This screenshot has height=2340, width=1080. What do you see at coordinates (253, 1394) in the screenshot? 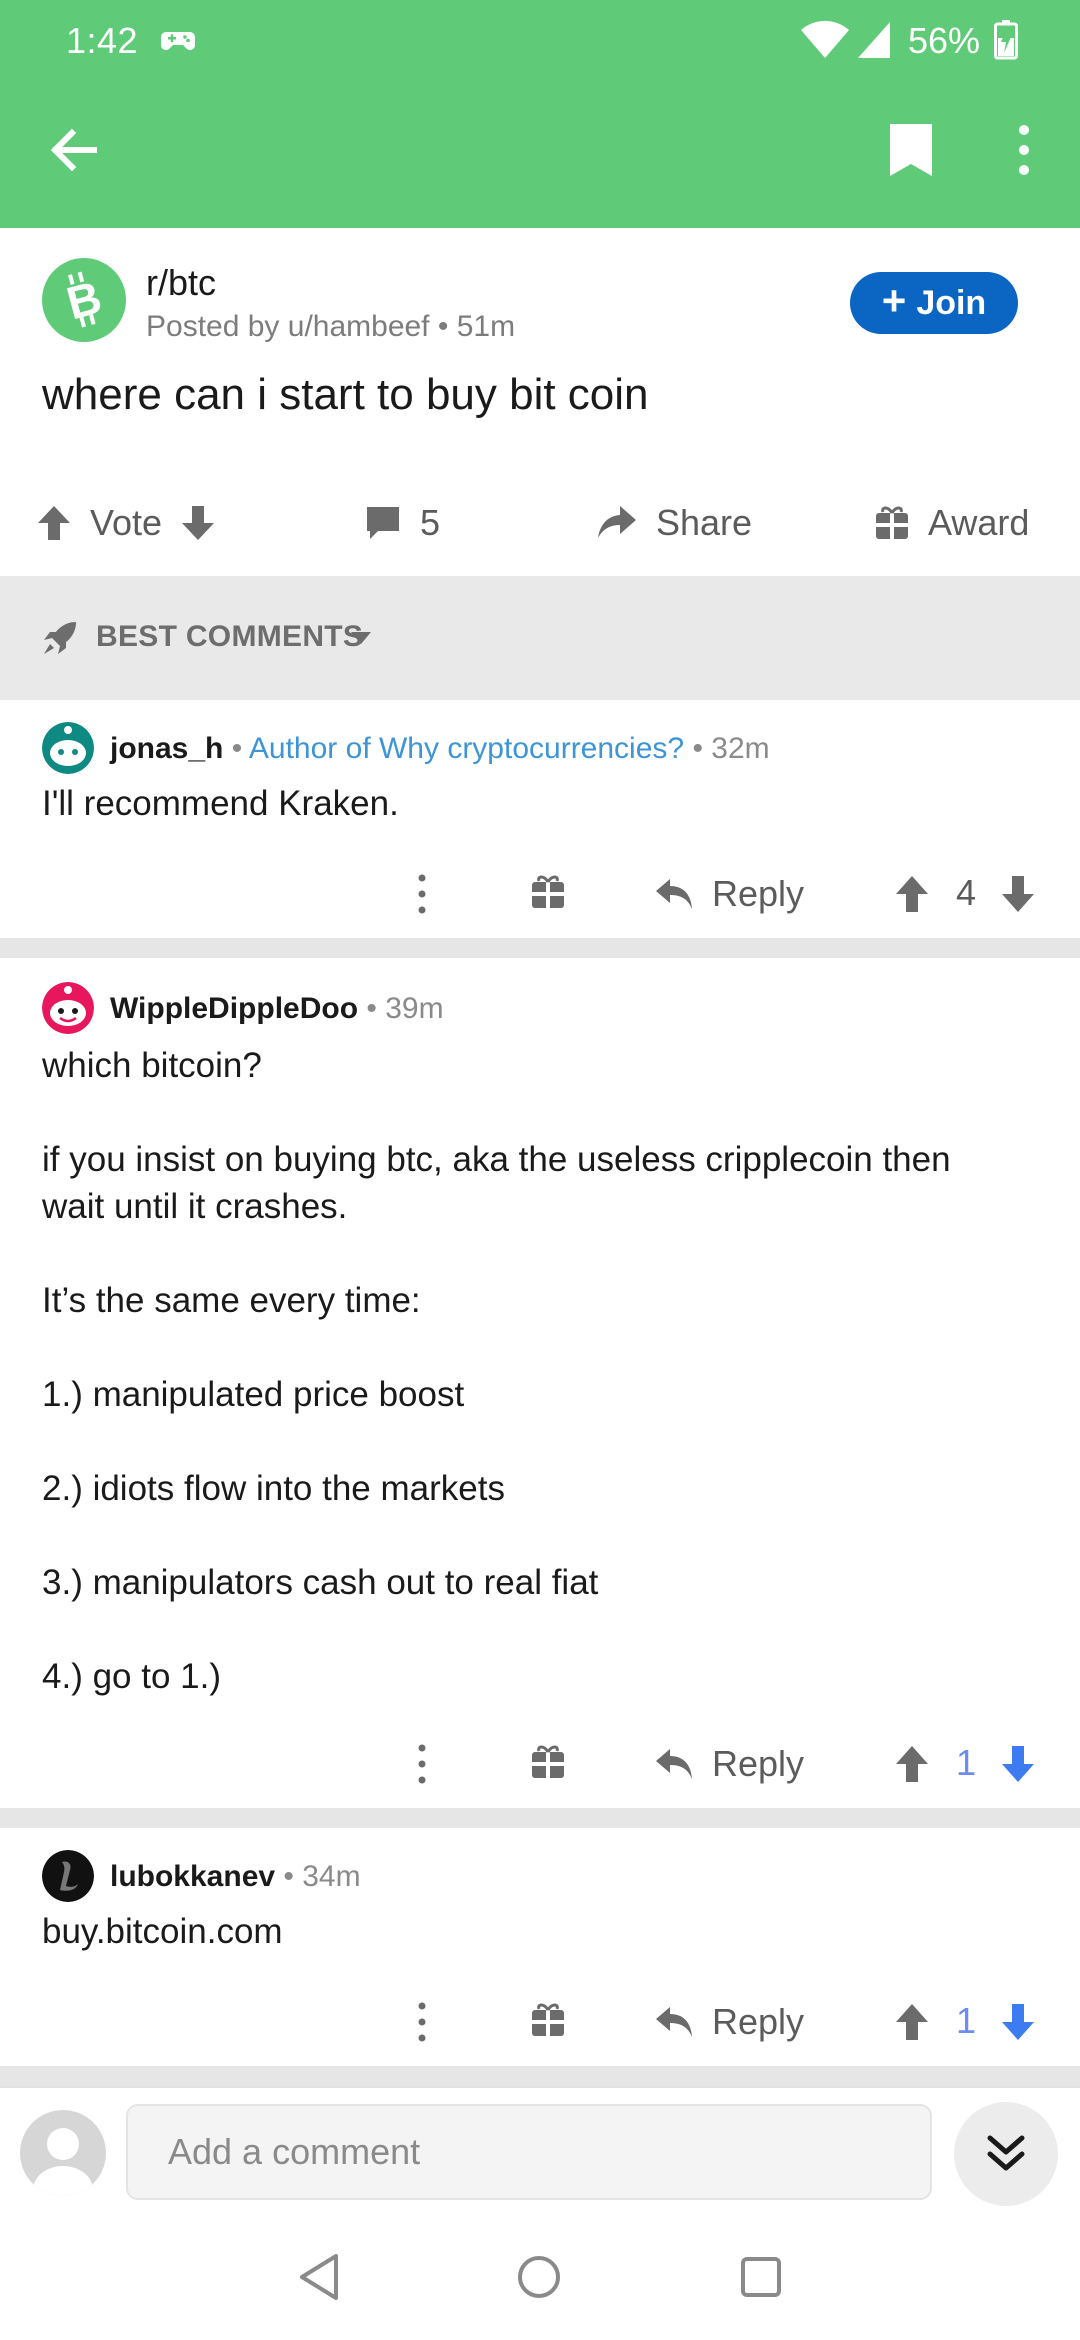
I see `comment-paragraph: 1.) manipulated price boost` at bounding box center [253, 1394].